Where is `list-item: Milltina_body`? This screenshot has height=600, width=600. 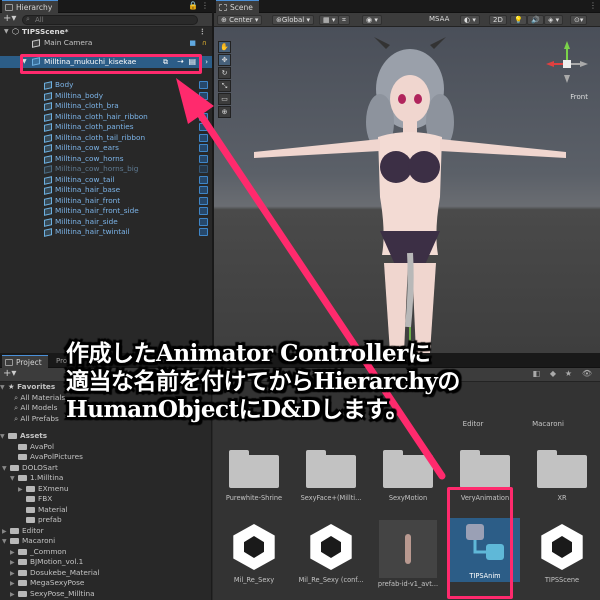
list-item: Milltina_body is located at coordinates (106, 96).